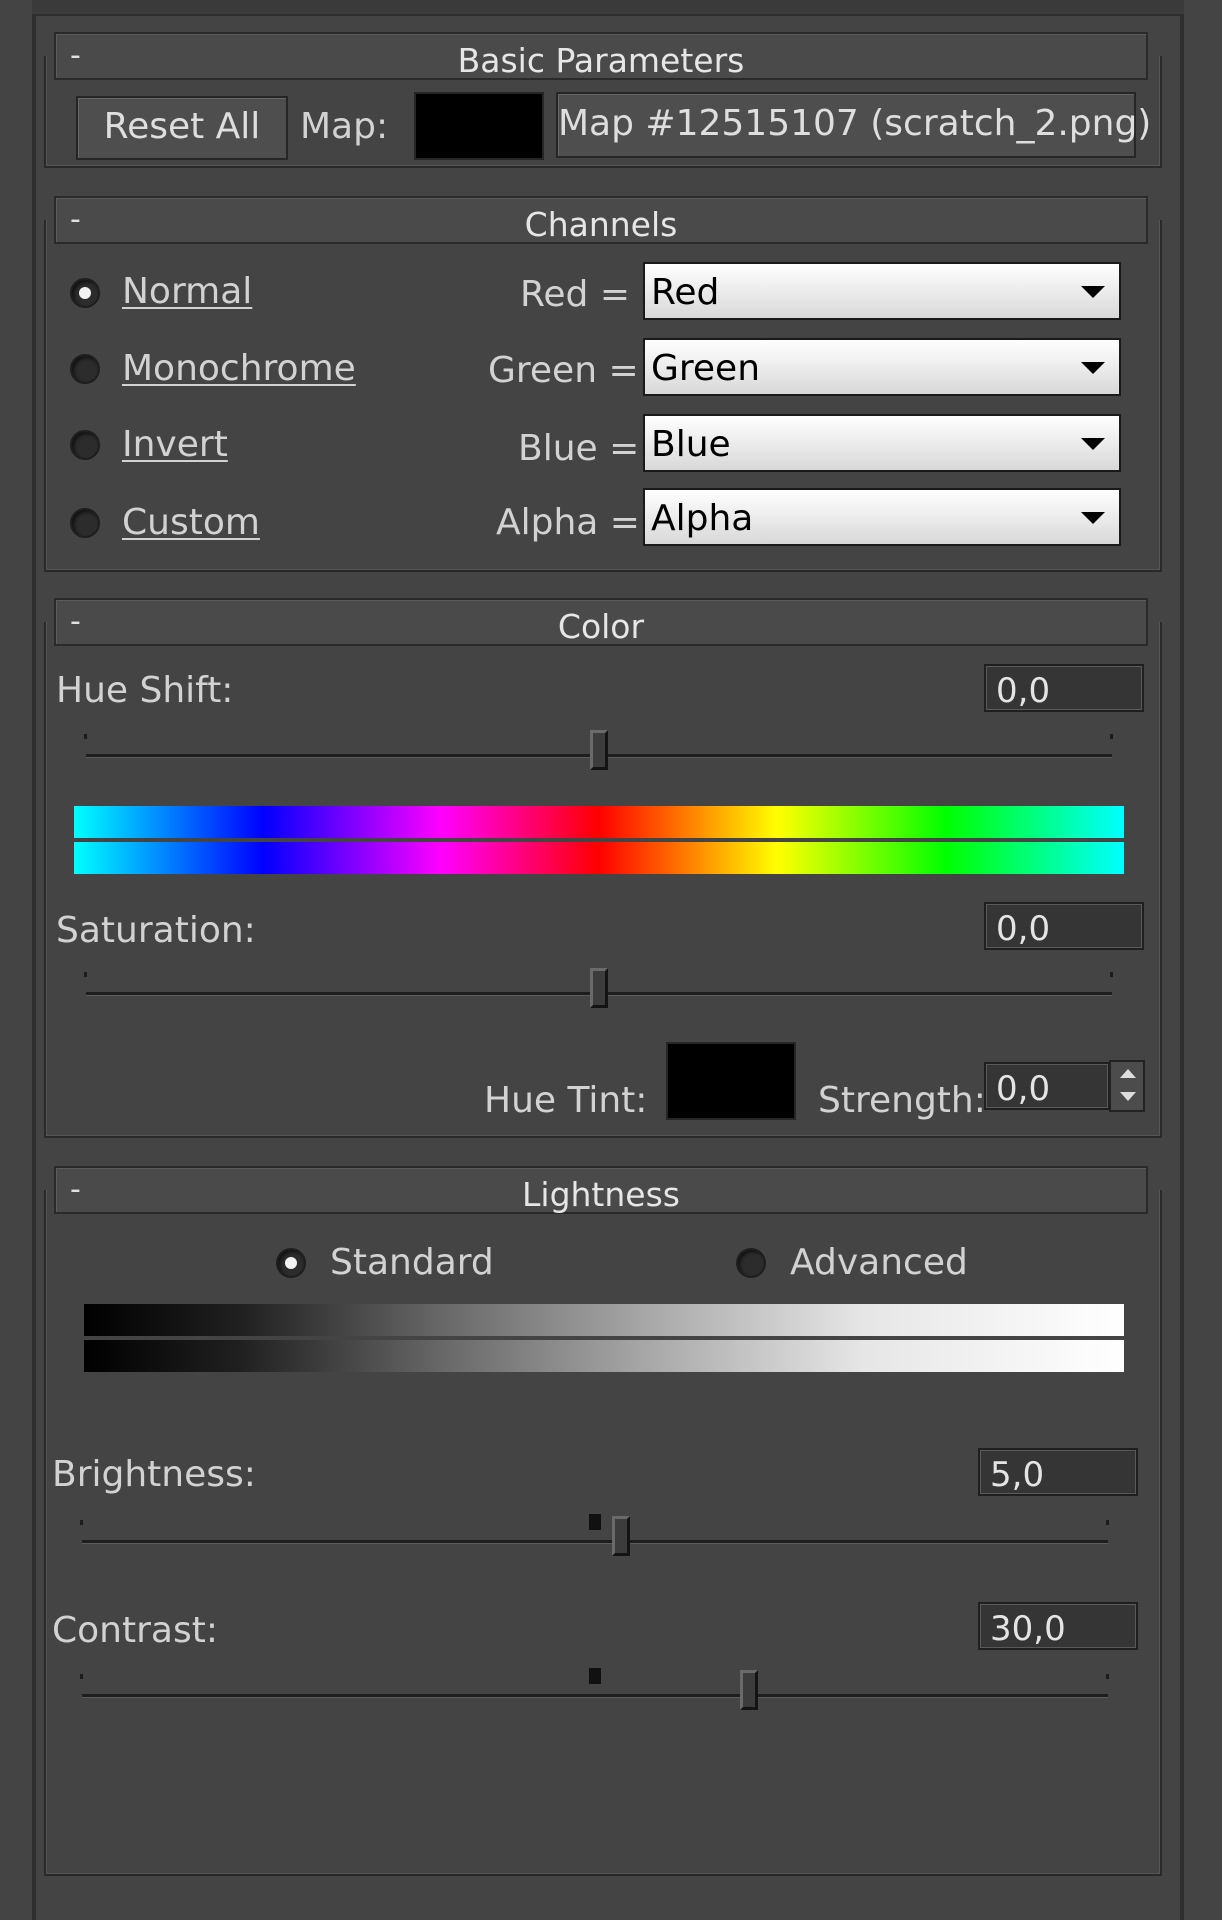 This screenshot has height=1920, width=1222. What do you see at coordinates (1064, 688) in the screenshot?
I see `hue-shift-field: 0,0` at bounding box center [1064, 688].